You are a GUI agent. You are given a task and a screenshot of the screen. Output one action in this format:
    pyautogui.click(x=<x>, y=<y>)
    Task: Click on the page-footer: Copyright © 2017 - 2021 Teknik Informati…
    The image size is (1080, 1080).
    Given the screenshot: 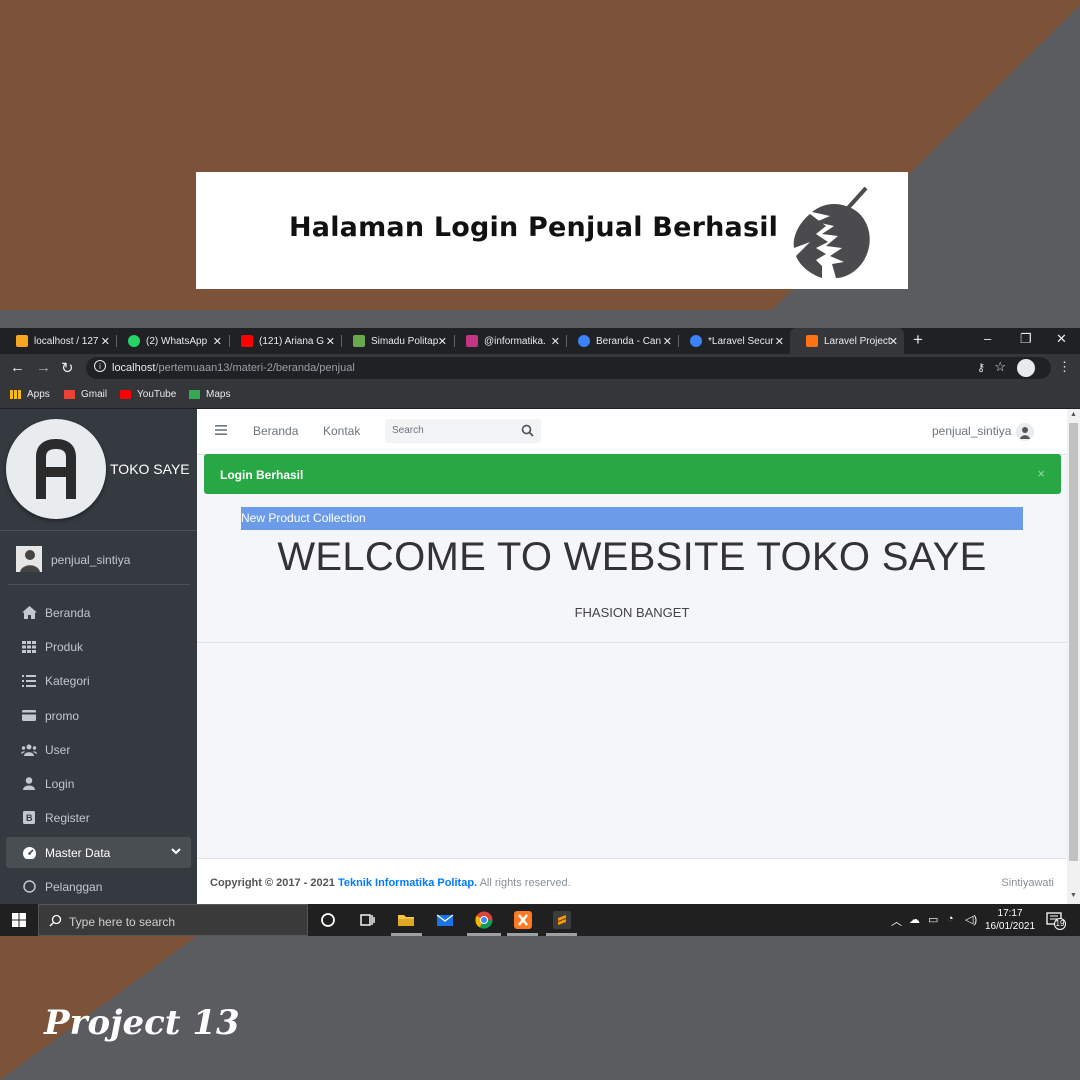 What is the action you would take?
    pyautogui.click(x=632, y=881)
    